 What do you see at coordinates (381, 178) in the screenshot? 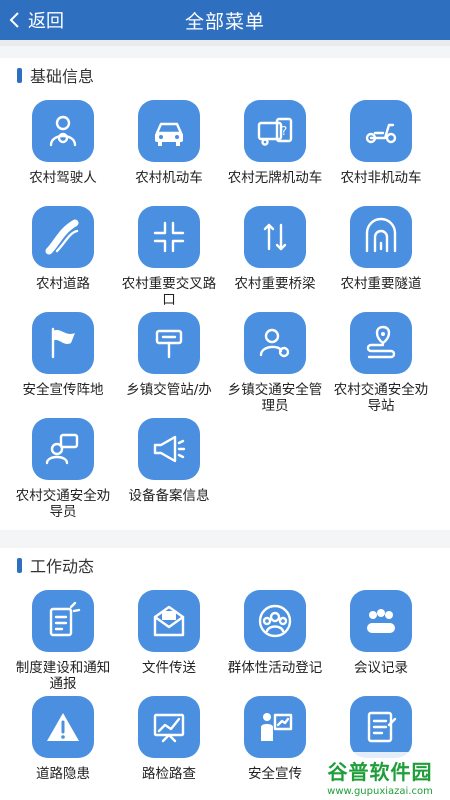
I see `menu-item-label: 农村非机动车` at bounding box center [381, 178].